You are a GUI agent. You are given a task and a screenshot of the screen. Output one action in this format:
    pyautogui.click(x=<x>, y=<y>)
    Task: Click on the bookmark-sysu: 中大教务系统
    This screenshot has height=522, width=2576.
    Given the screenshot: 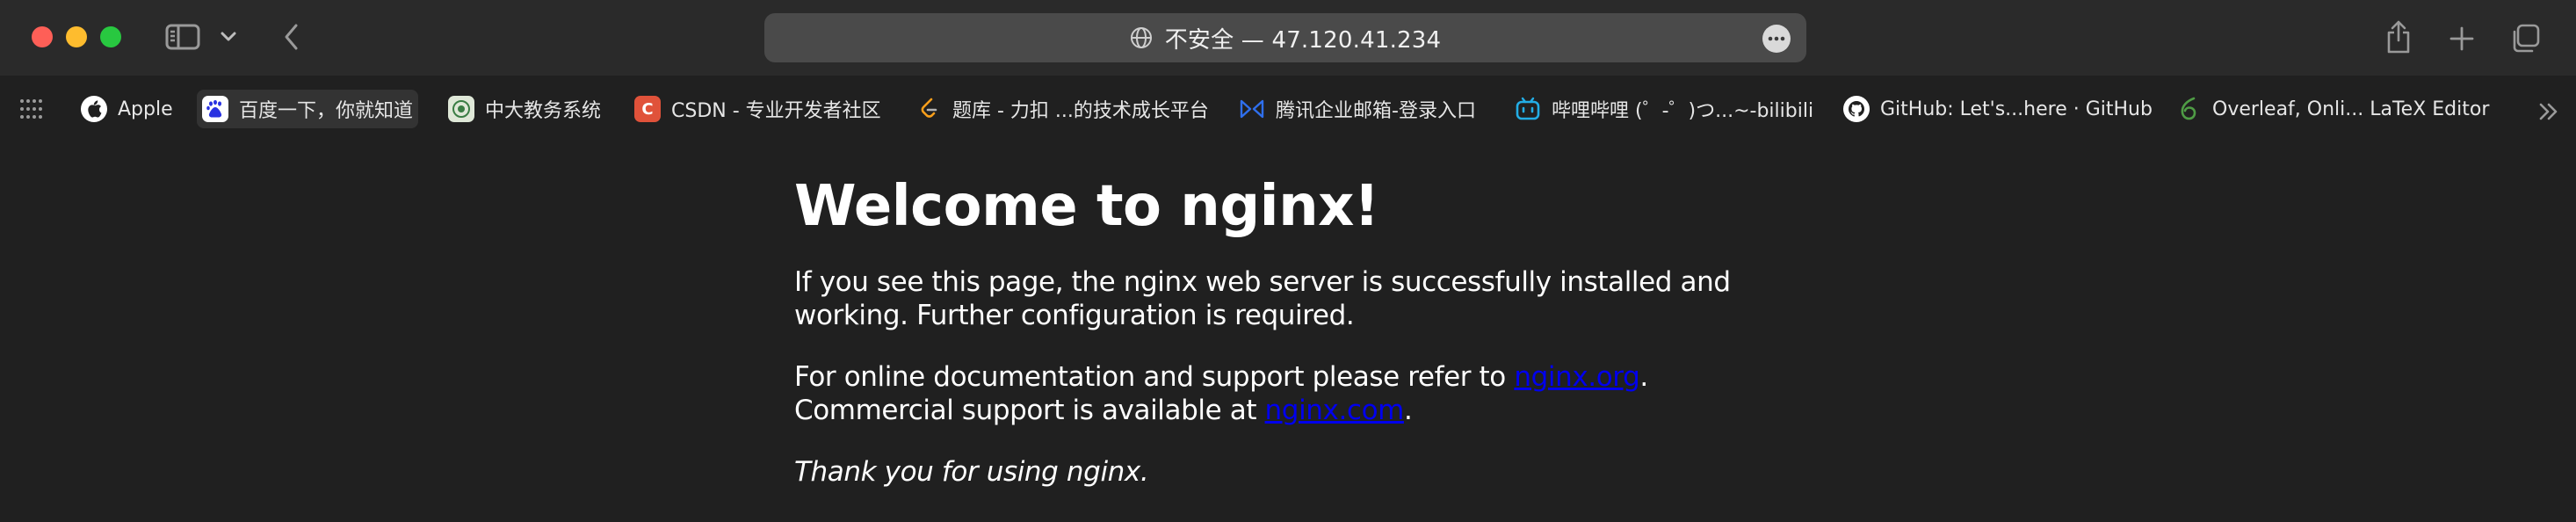 What is the action you would take?
    pyautogui.click(x=524, y=109)
    